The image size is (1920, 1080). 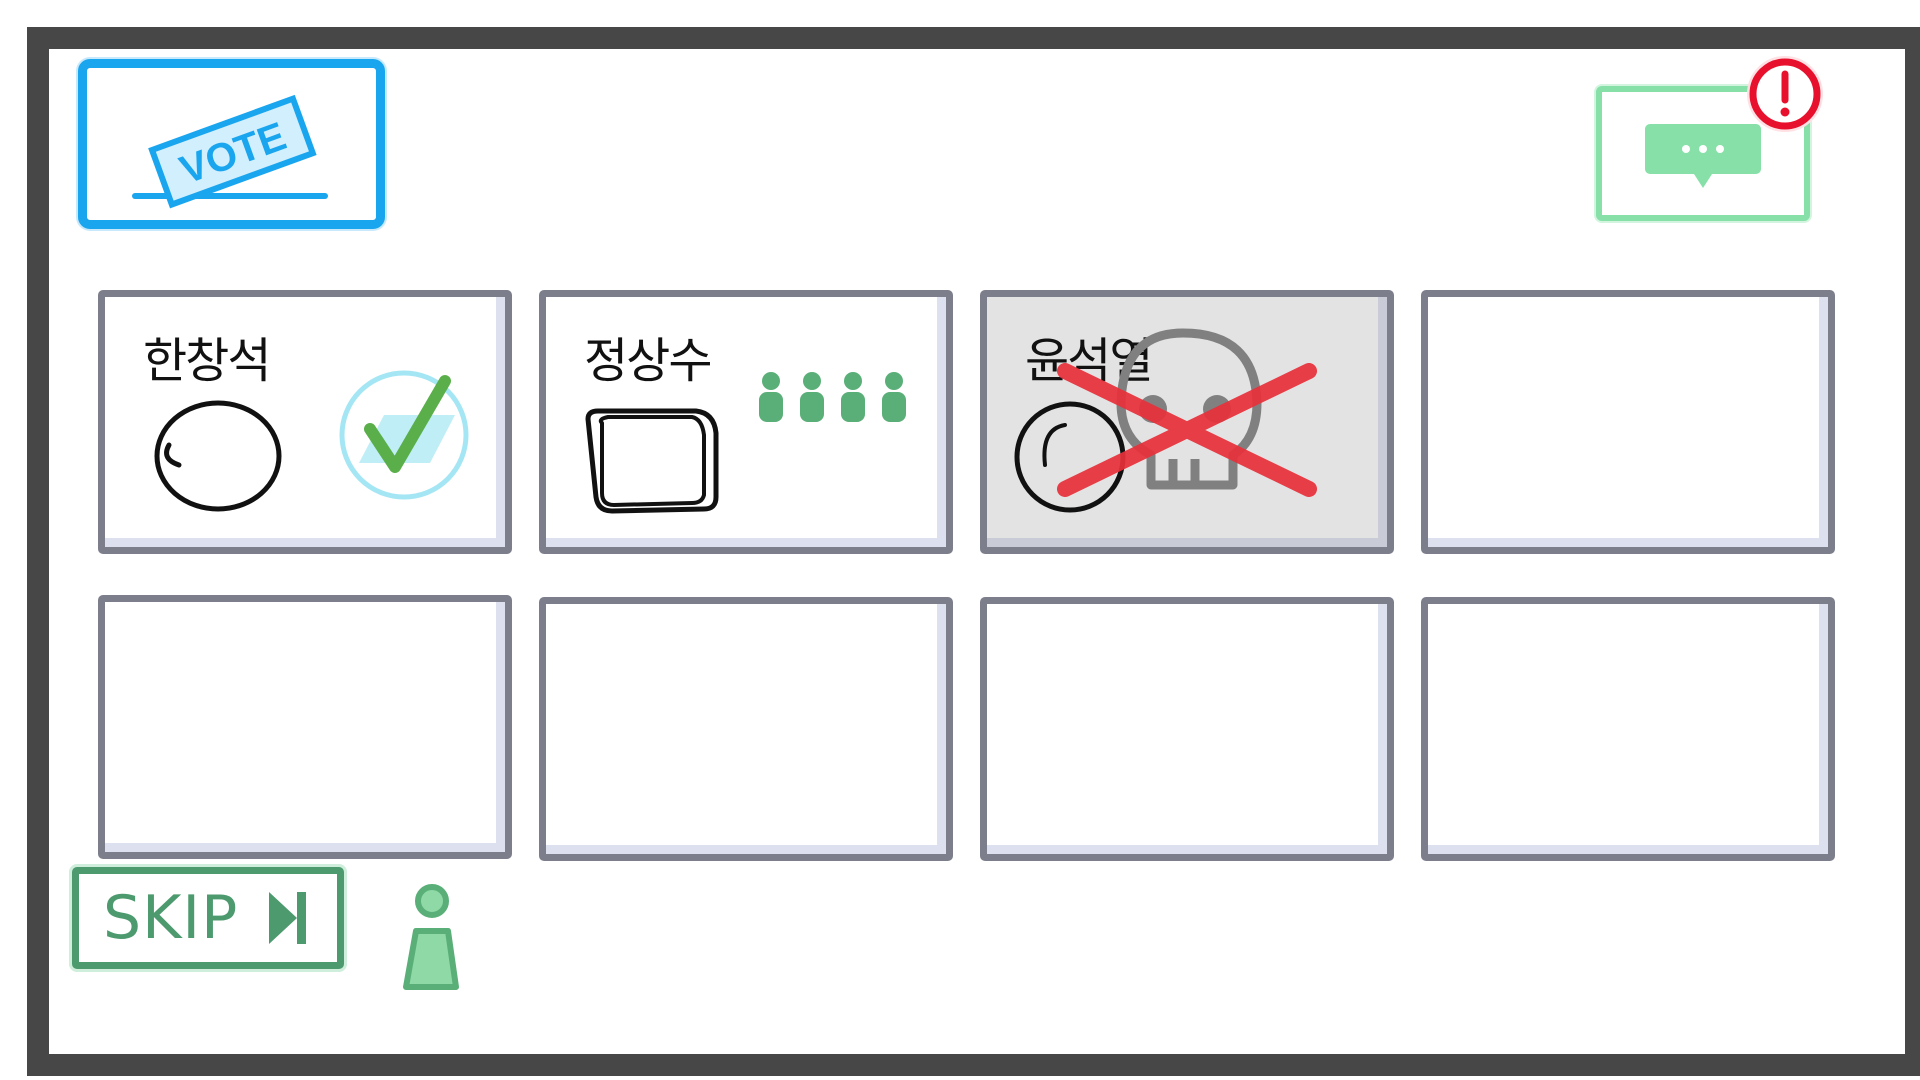 What do you see at coordinates (1187, 430) in the screenshot?
I see `eliminated-cross-icon` at bounding box center [1187, 430].